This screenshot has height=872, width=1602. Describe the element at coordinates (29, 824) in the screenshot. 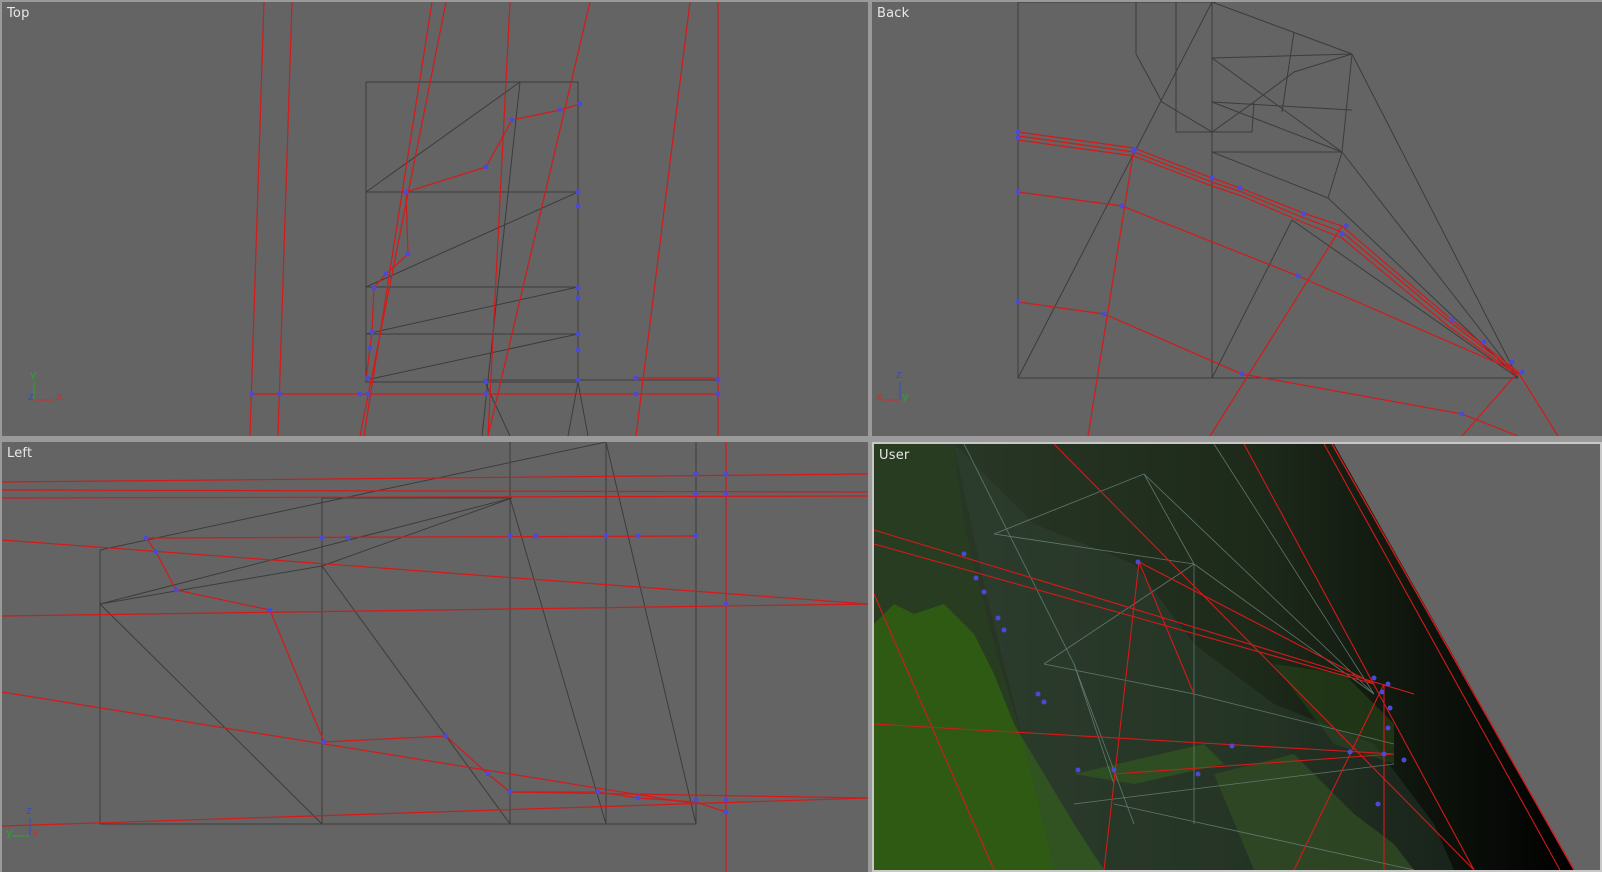

I see `axis-gizmo-left: z y x` at that location.